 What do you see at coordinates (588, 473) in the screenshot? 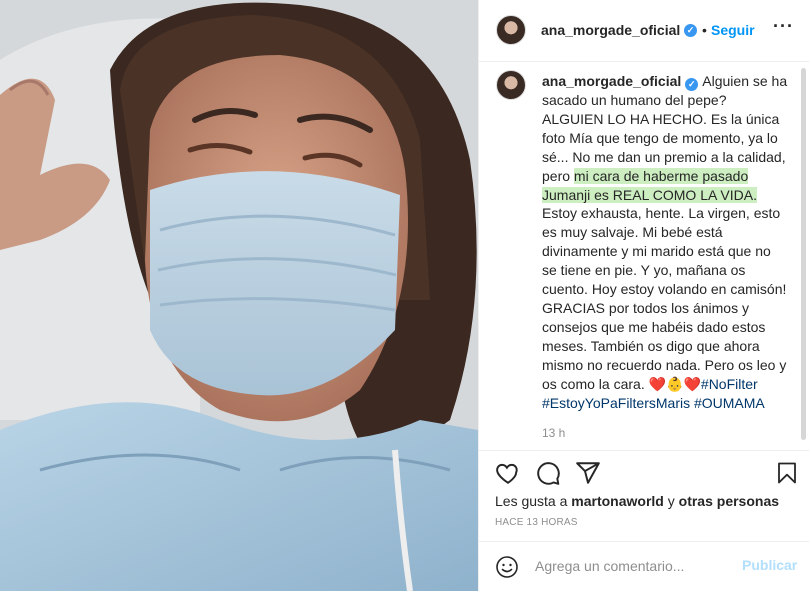
I see `share-icon` at bounding box center [588, 473].